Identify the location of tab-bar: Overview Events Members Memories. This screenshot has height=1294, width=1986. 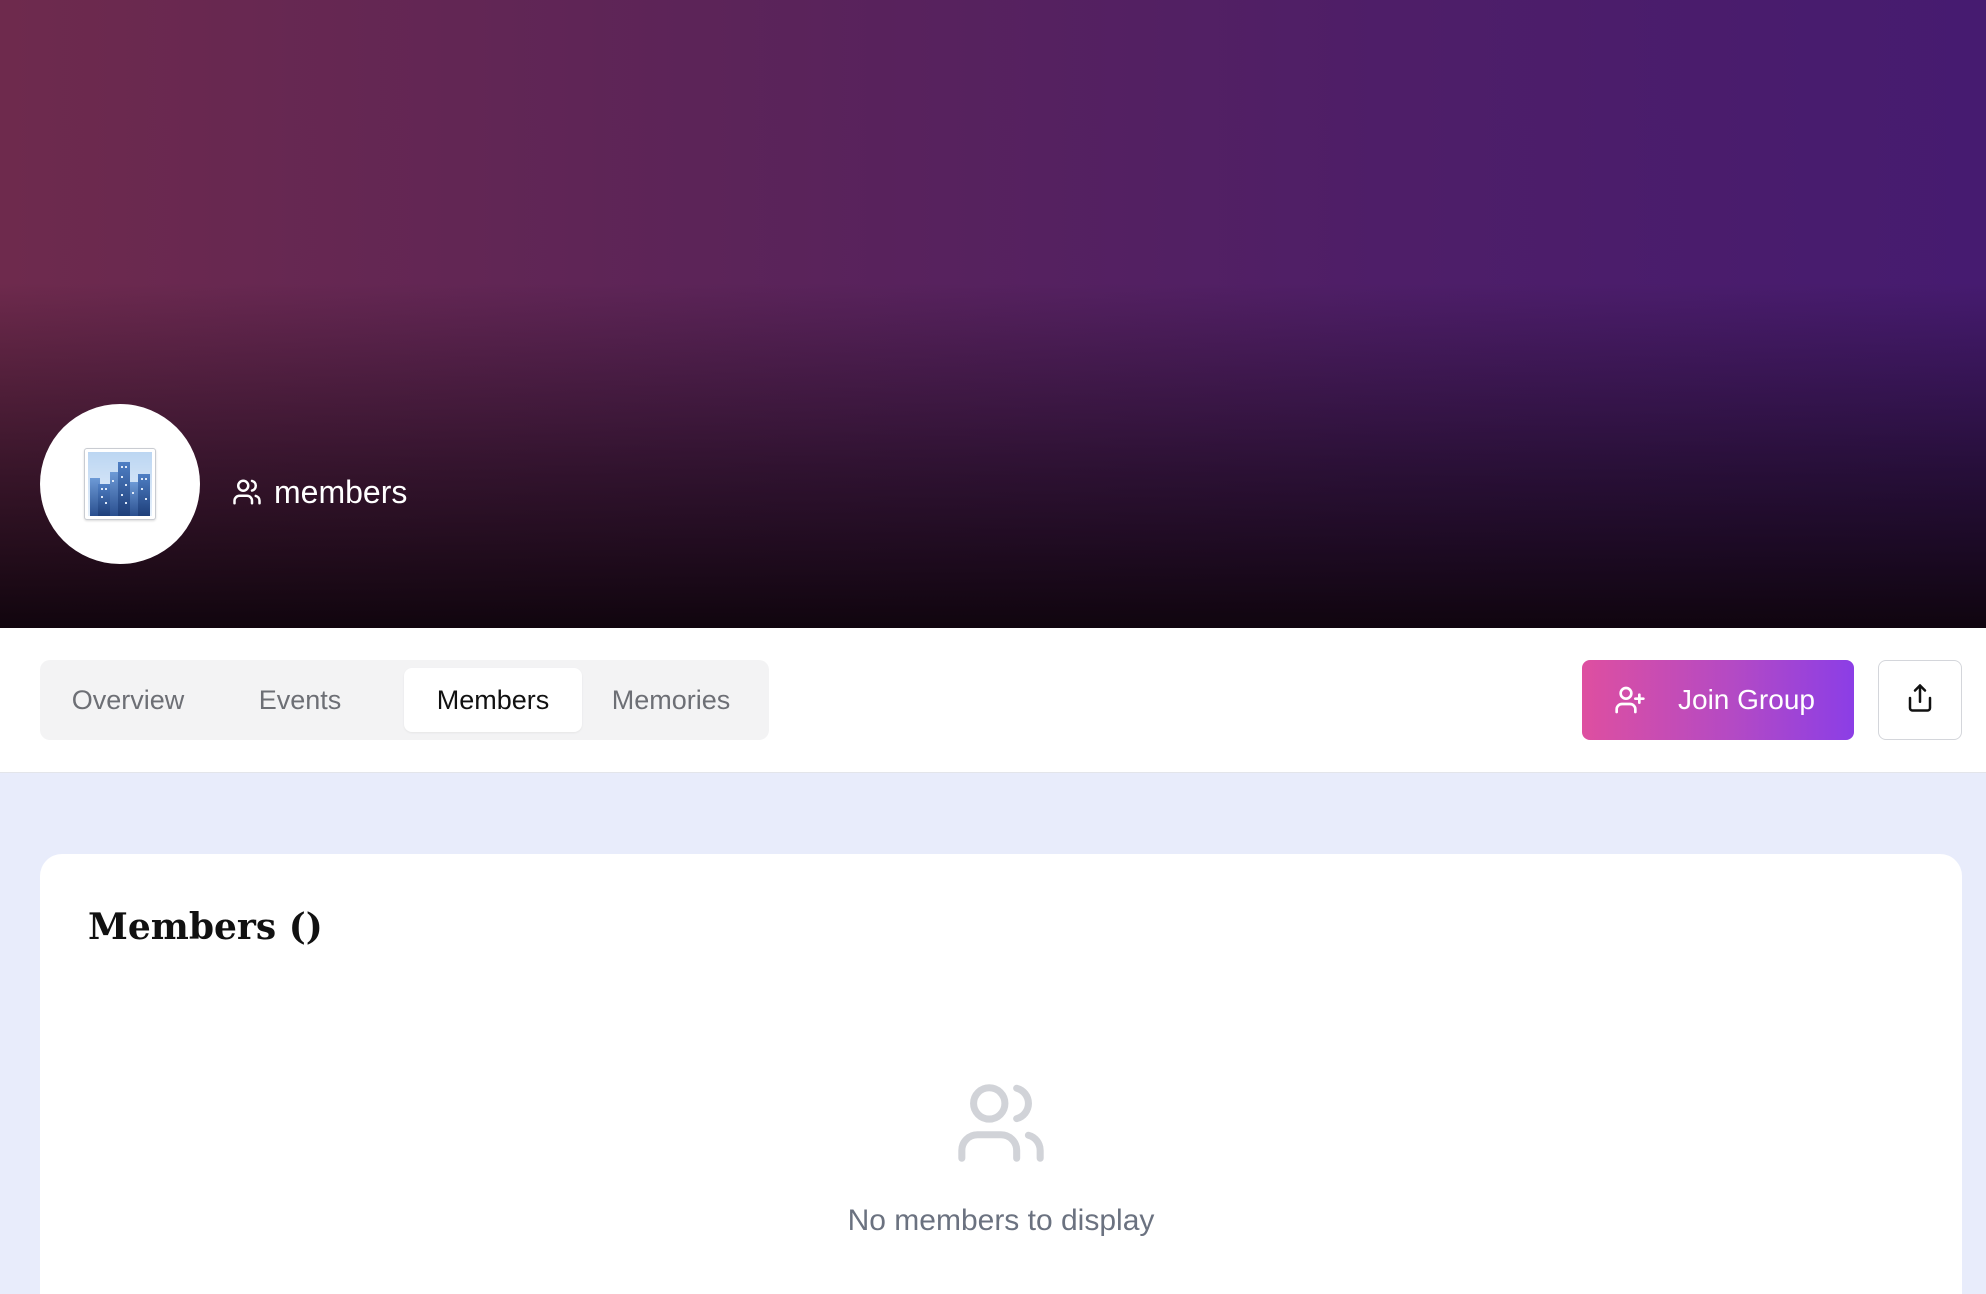
(404, 700).